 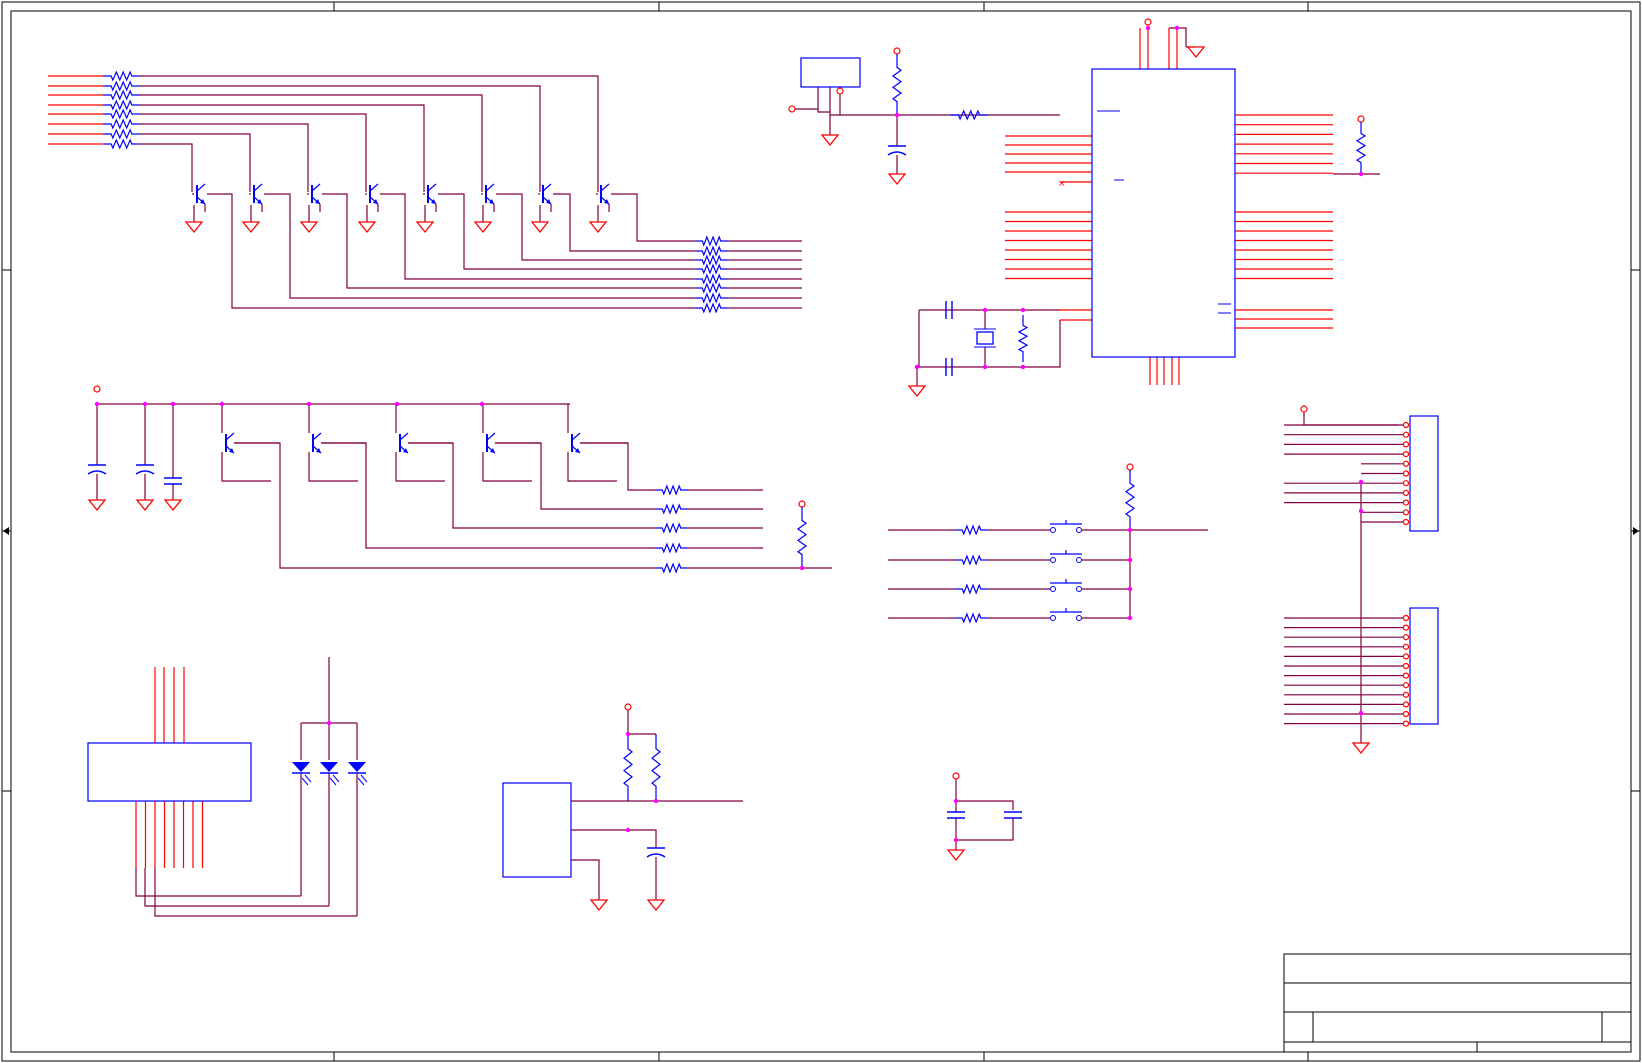 What do you see at coordinates (6, 531) in the screenshot?
I see `off-sheet-arrow-icon` at bounding box center [6, 531].